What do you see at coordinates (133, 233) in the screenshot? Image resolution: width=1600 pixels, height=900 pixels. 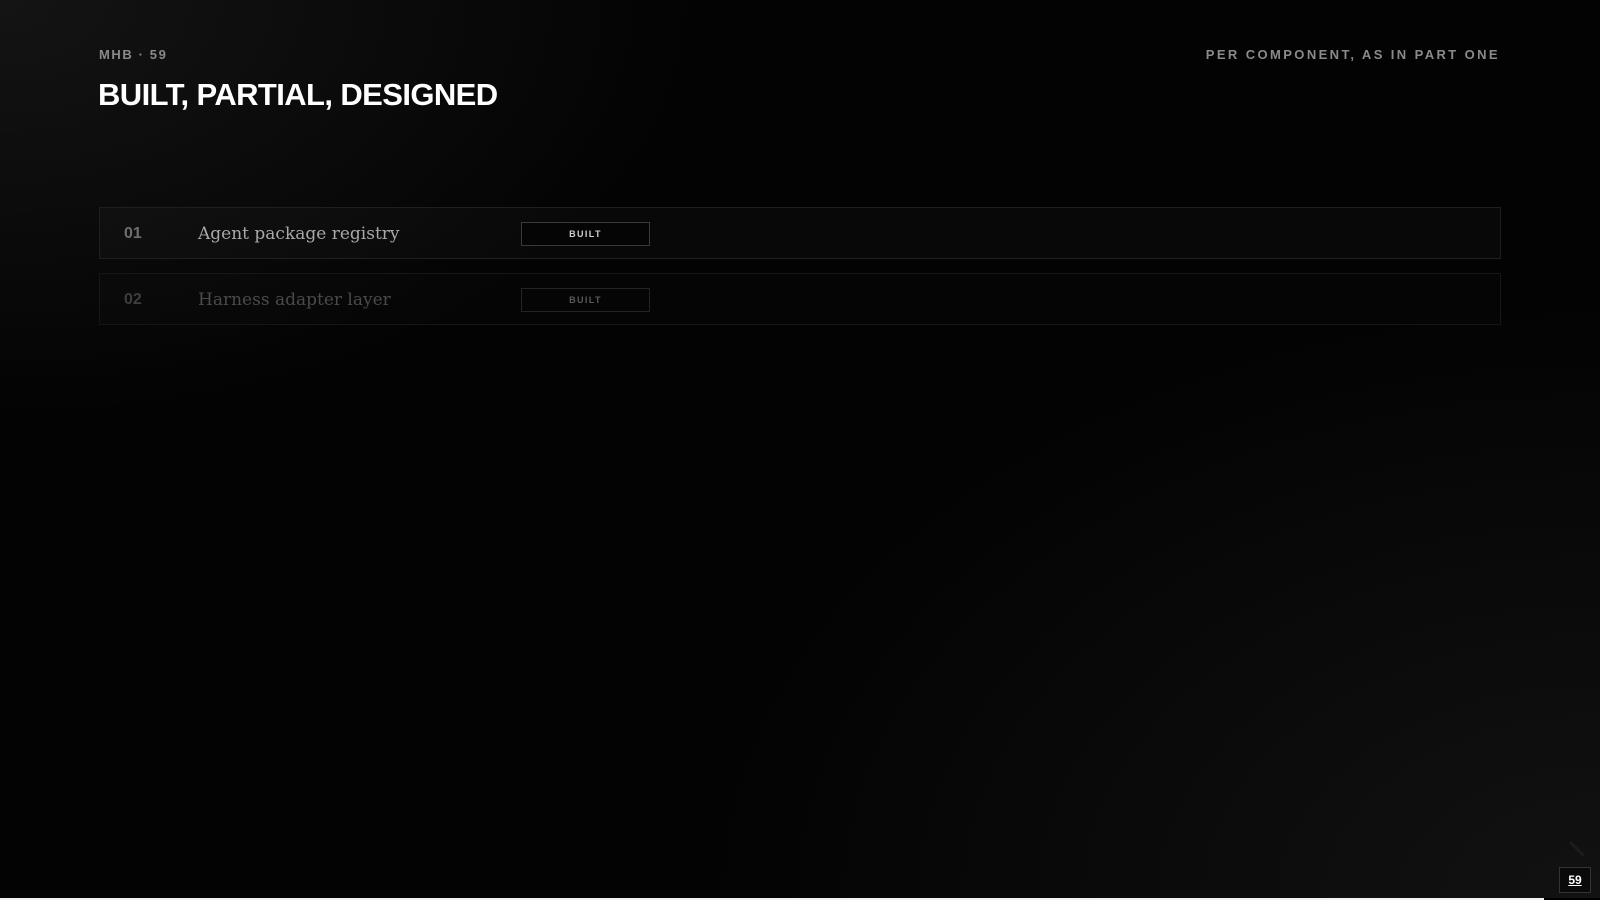 I see `component-number: 01` at bounding box center [133, 233].